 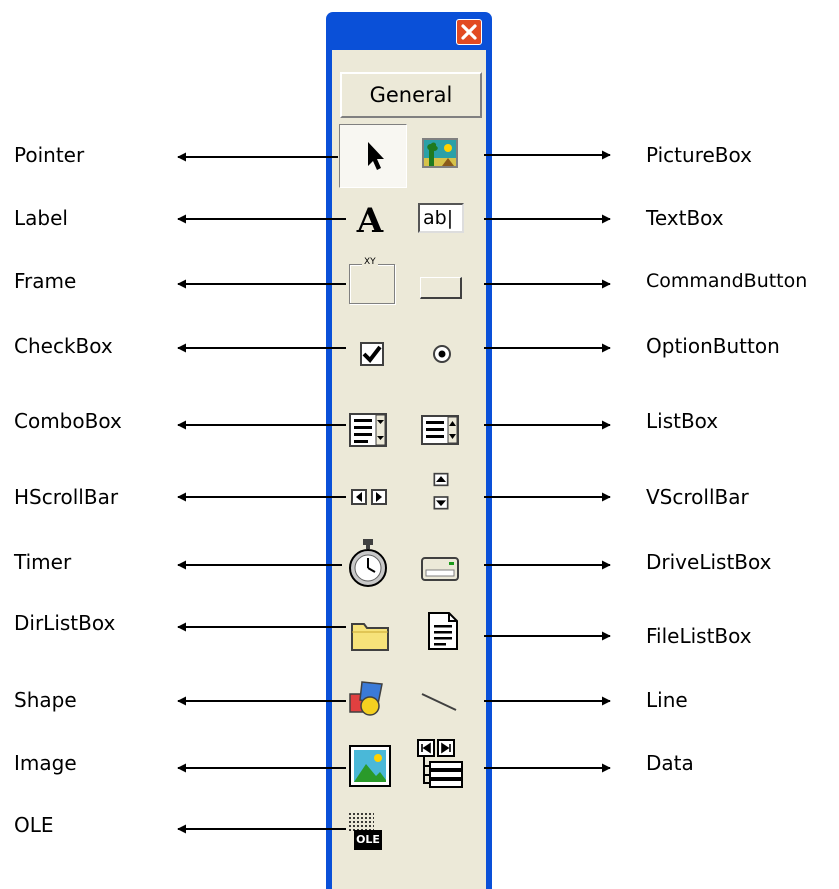 What do you see at coordinates (43, 562) in the screenshot?
I see `label-timer: Timer` at bounding box center [43, 562].